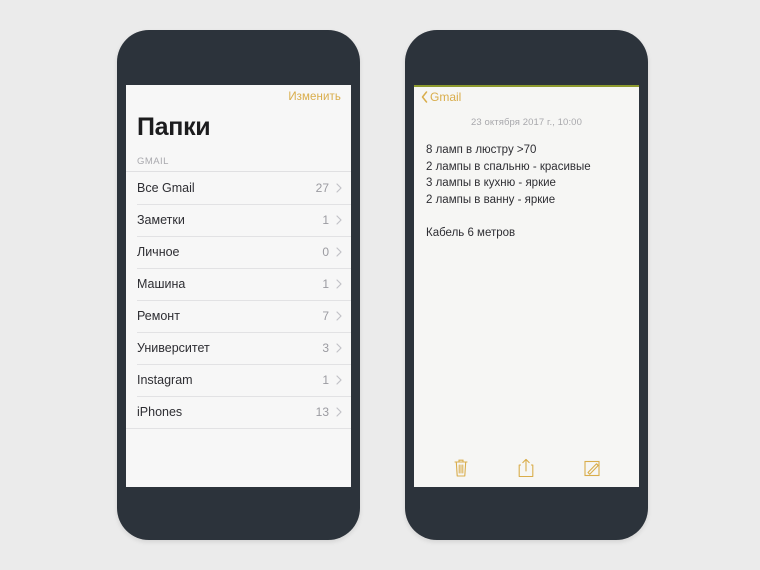 The height and width of the screenshot is (570, 760). What do you see at coordinates (322, 188) in the screenshot?
I see `folder-count: 27` at bounding box center [322, 188].